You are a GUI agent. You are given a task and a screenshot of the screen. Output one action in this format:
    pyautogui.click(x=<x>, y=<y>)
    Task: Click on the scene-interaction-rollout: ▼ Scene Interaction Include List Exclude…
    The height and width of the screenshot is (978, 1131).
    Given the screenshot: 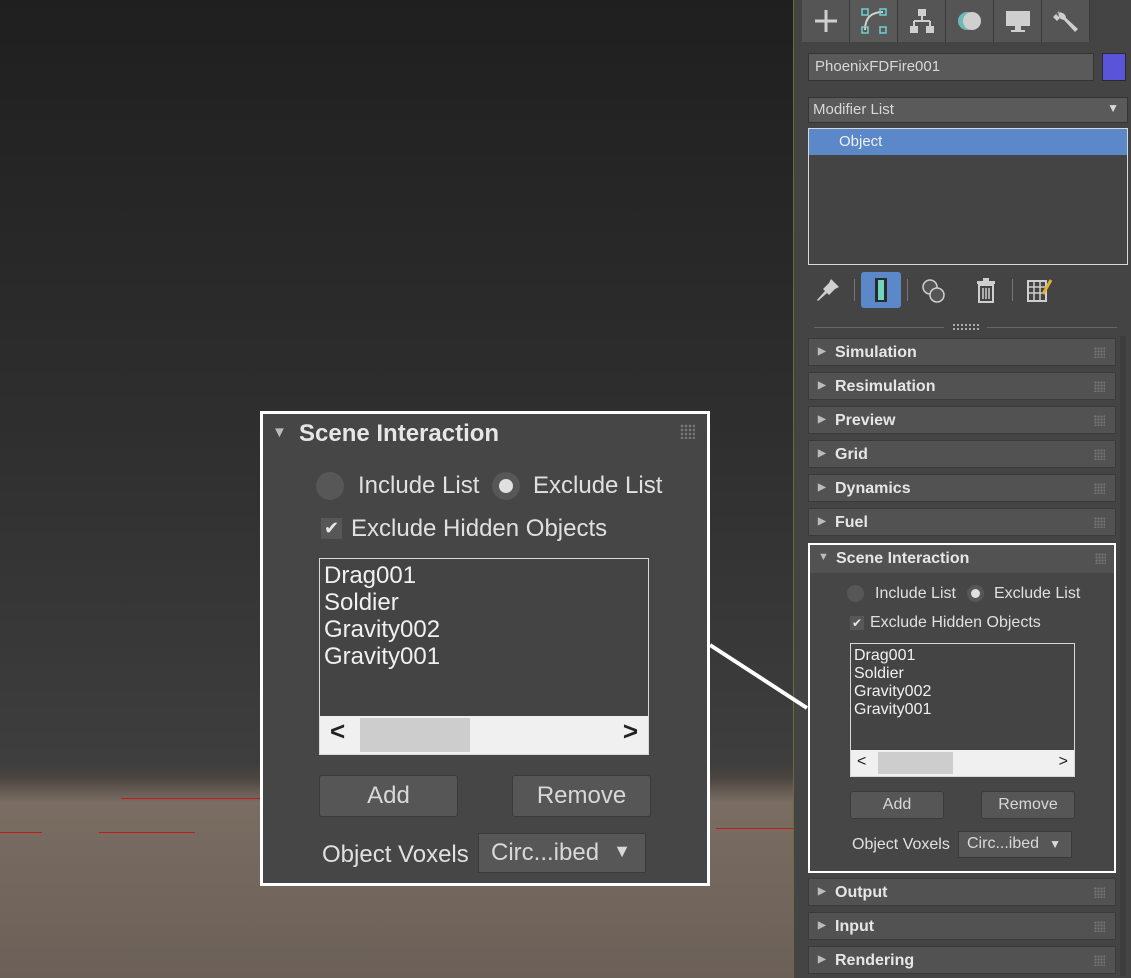 What is the action you would take?
    pyautogui.click(x=962, y=708)
    